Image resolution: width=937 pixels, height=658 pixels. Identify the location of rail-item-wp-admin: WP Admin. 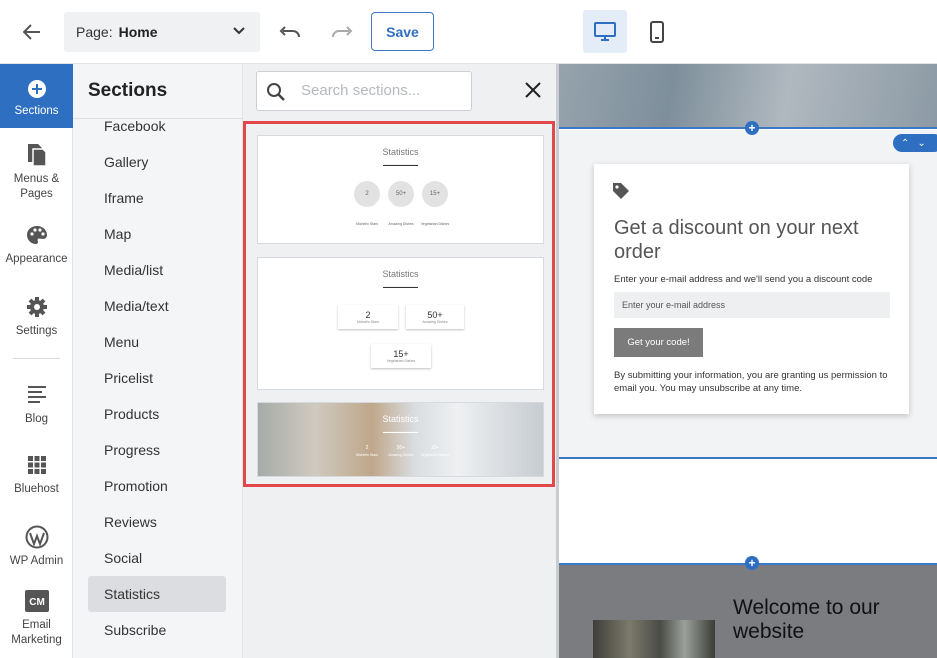
(36, 546).